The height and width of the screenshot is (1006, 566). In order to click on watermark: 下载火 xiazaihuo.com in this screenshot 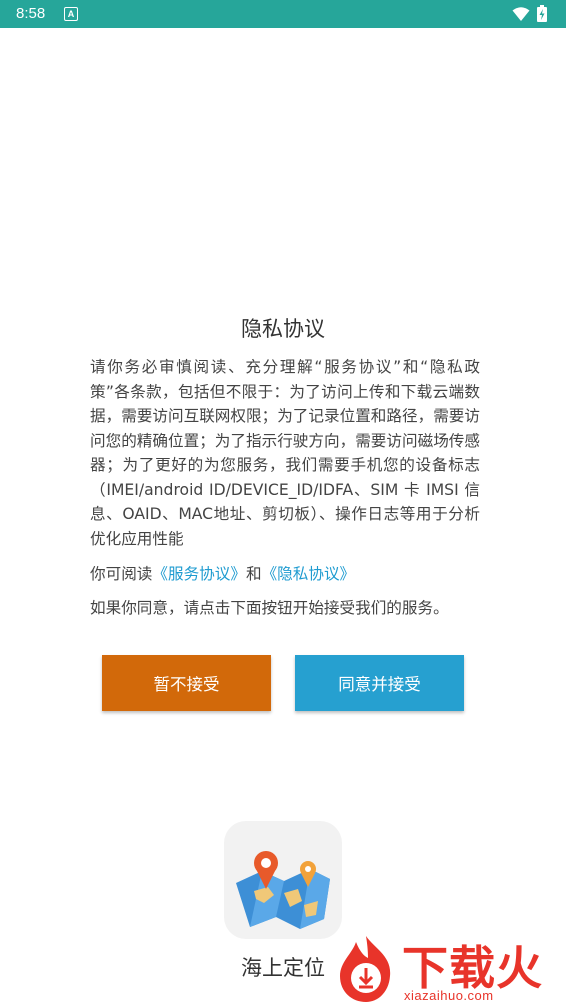, I will do `click(450, 969)`.